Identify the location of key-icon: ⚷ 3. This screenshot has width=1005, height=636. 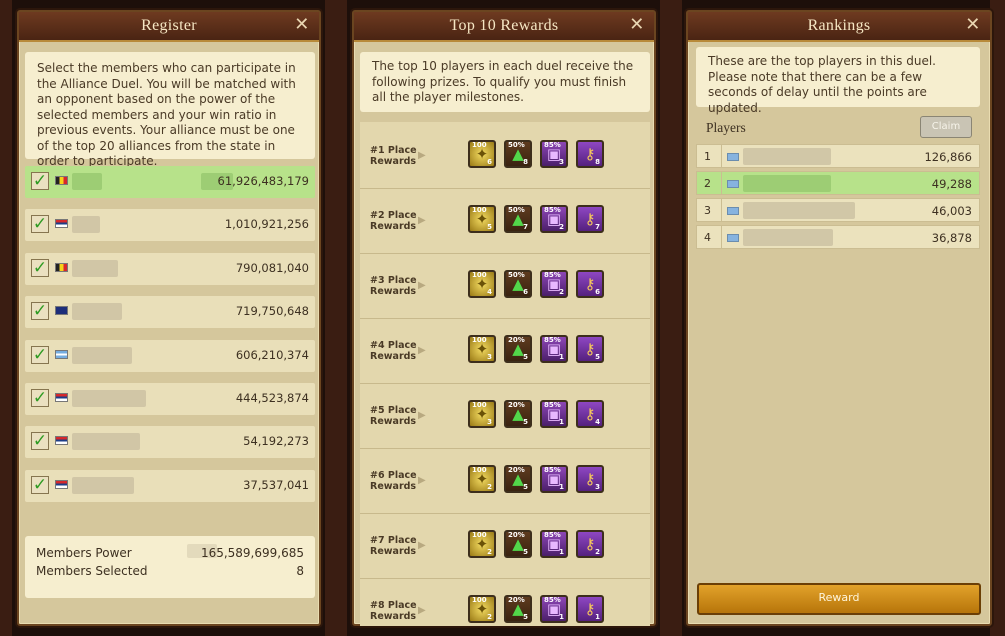
(590, 479).